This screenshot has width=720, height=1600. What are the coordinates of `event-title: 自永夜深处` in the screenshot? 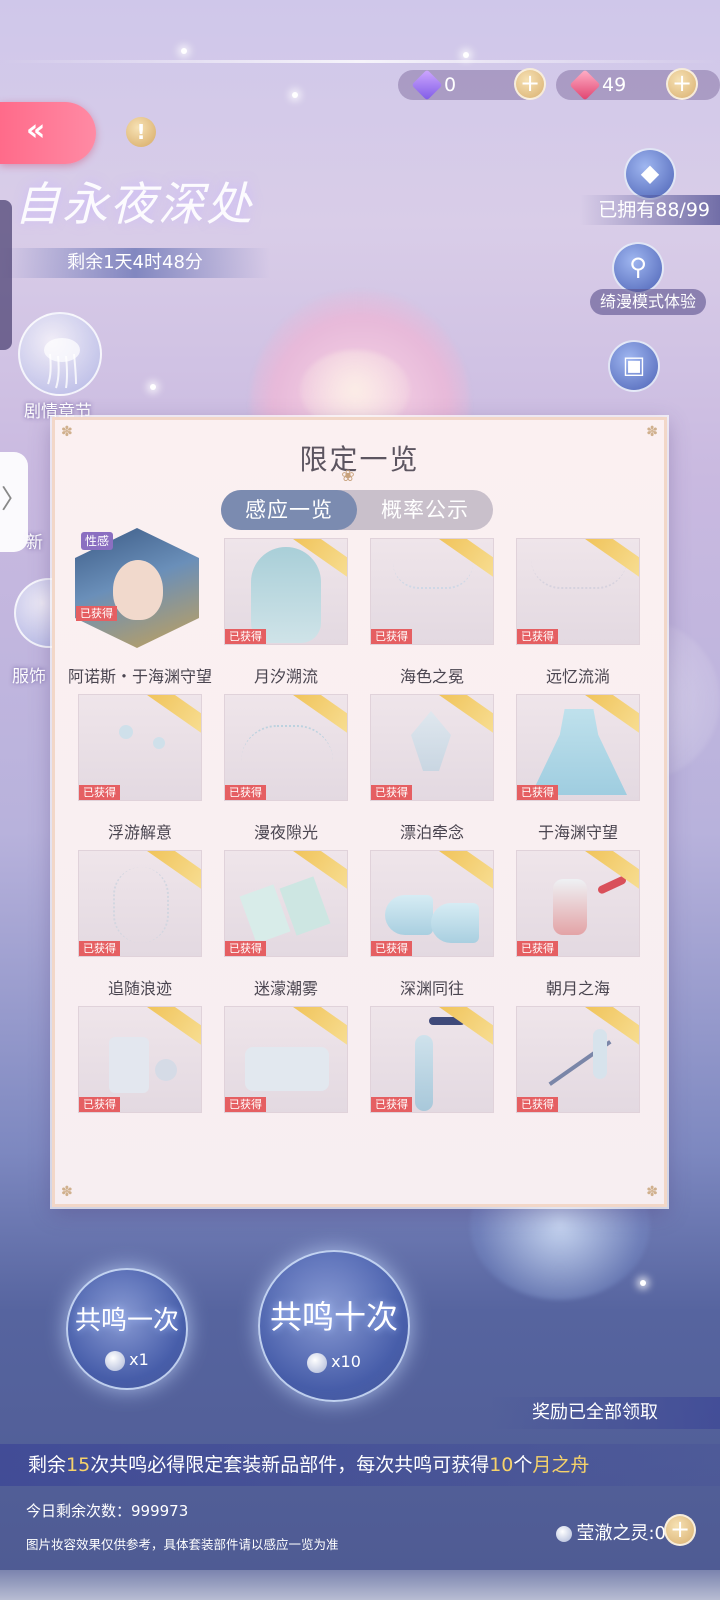 It's located at (134, 204).